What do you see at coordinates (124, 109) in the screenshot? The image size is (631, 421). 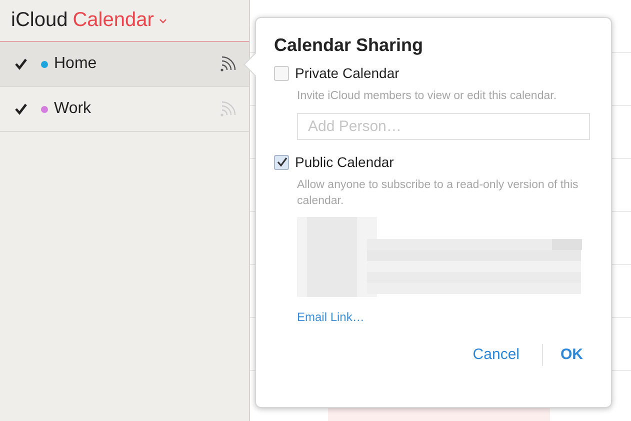 I see `calendar-item: Work` at bounding box center [124, 109].